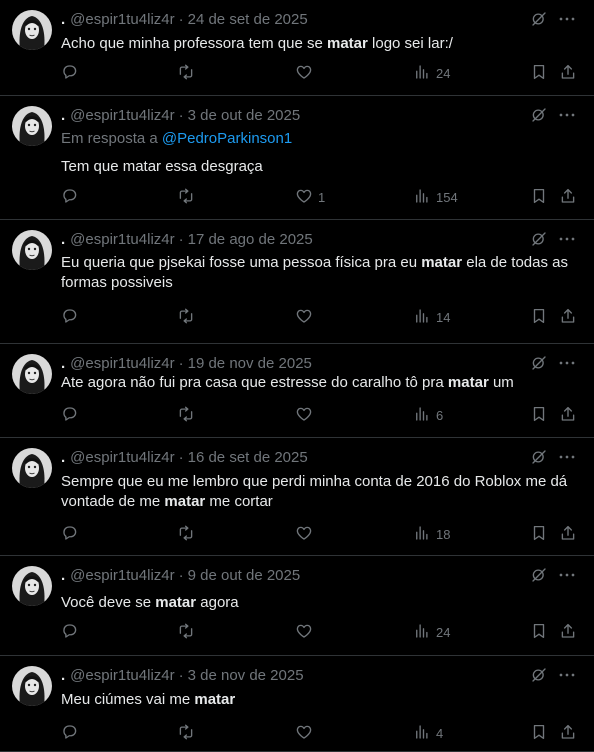 This screenshot has height=752, width=594. What do you see at coordinates (422, 733) in the screenshot?
I see `views-chart-icon` at bounding box center [422, 733].